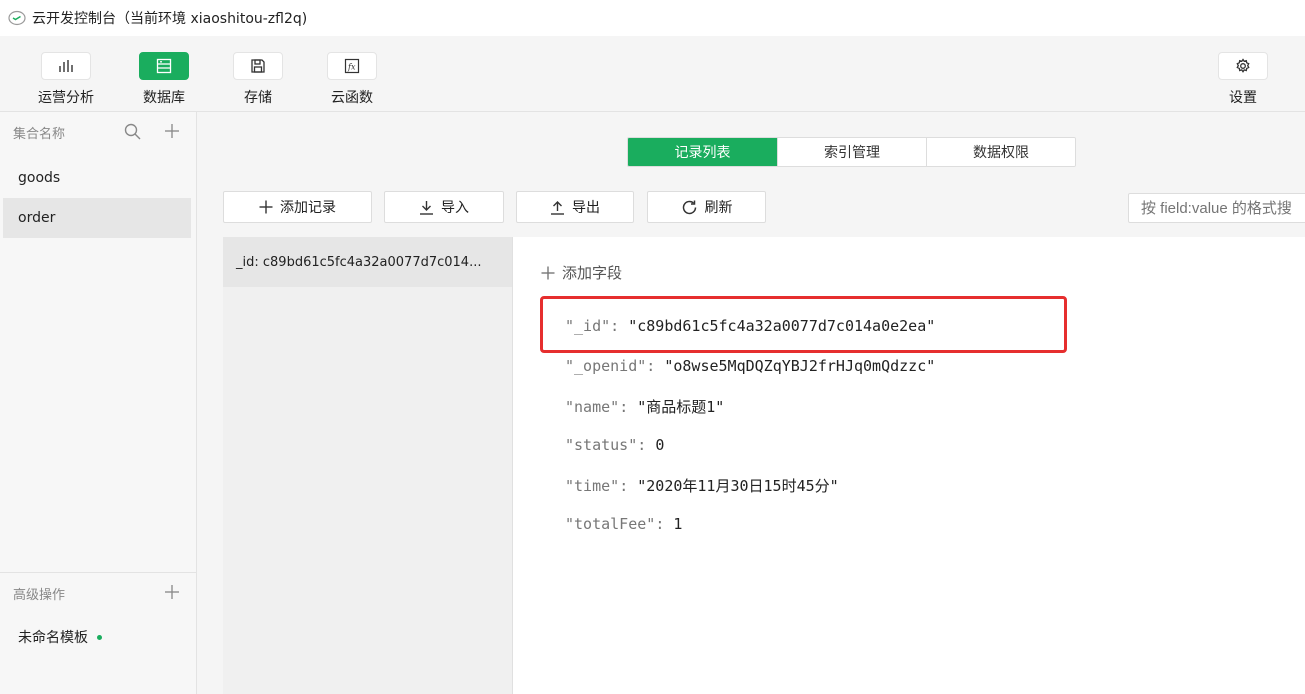 This screenshot has width=1305, height=694. I want to click on toolbar-functions: fx 云函数, so click(352, 79).